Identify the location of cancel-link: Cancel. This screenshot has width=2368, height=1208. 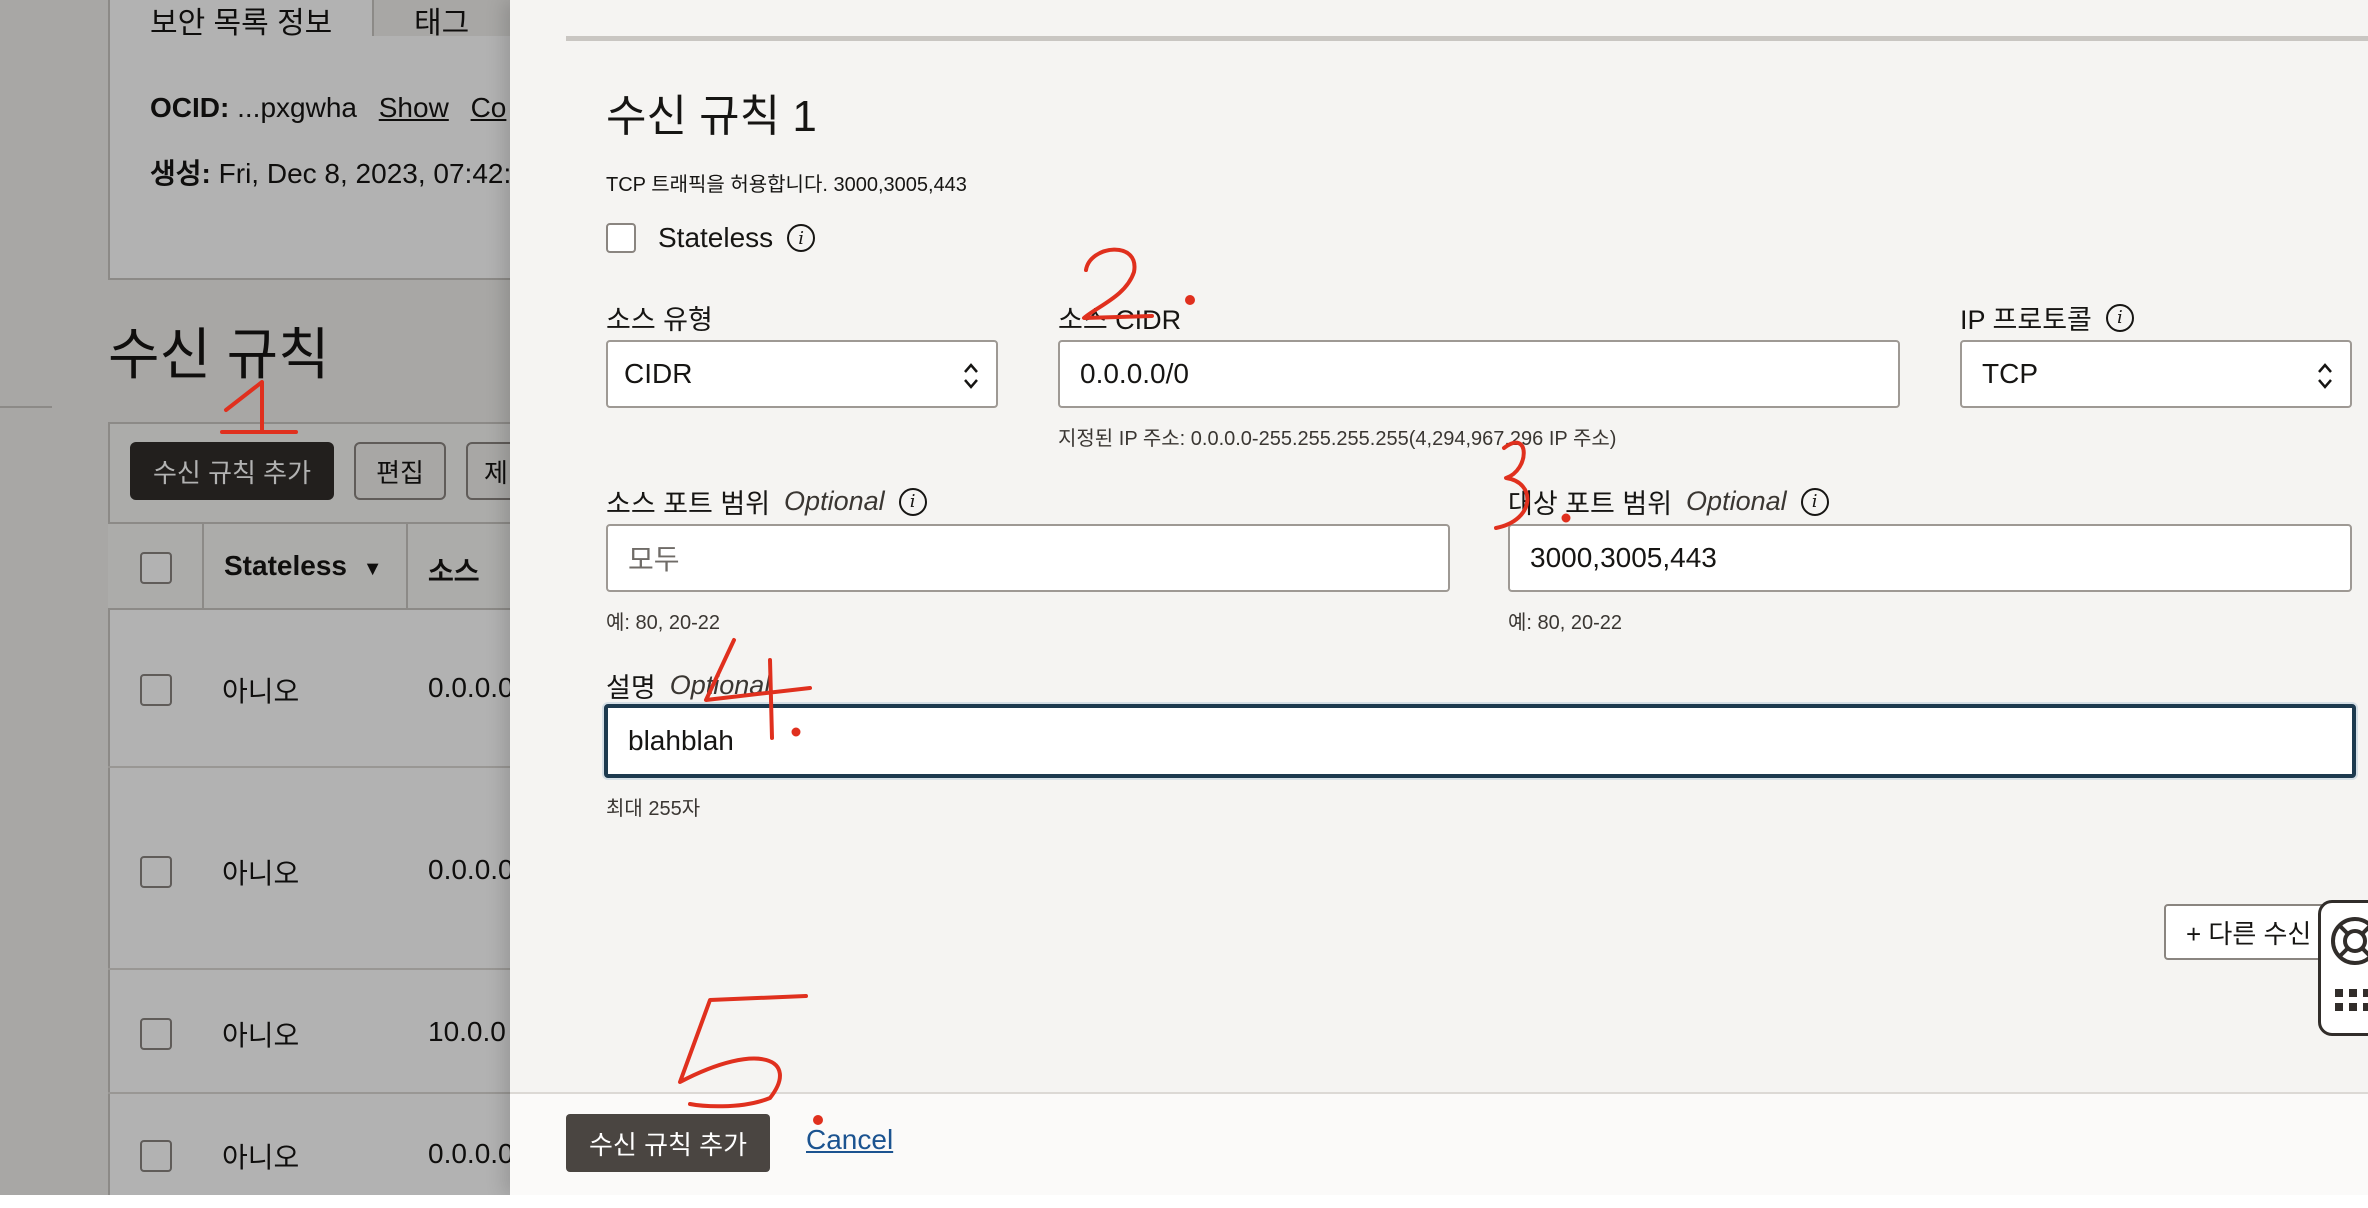
(849, 1140).